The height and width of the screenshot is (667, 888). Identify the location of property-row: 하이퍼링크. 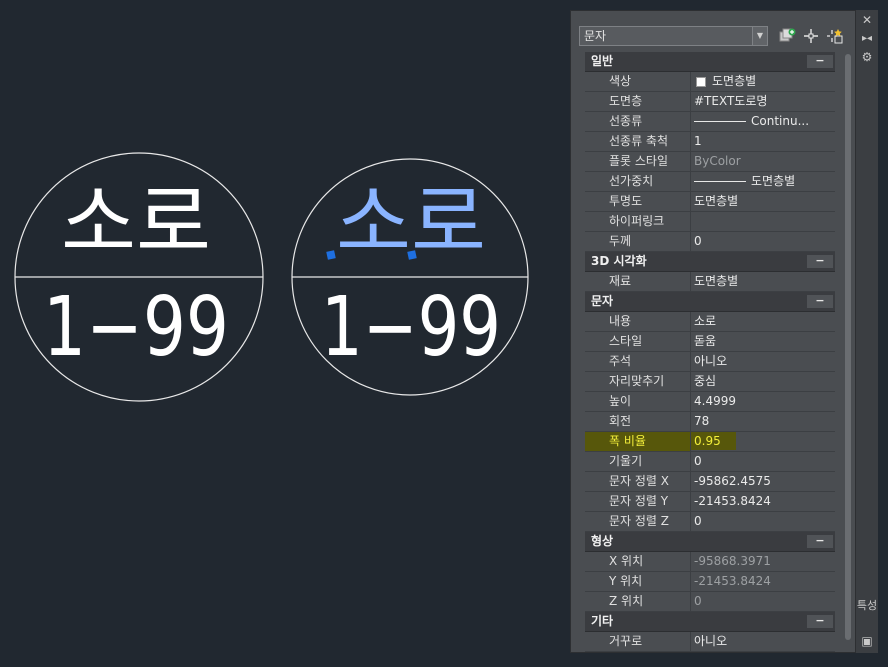
(710, 222).